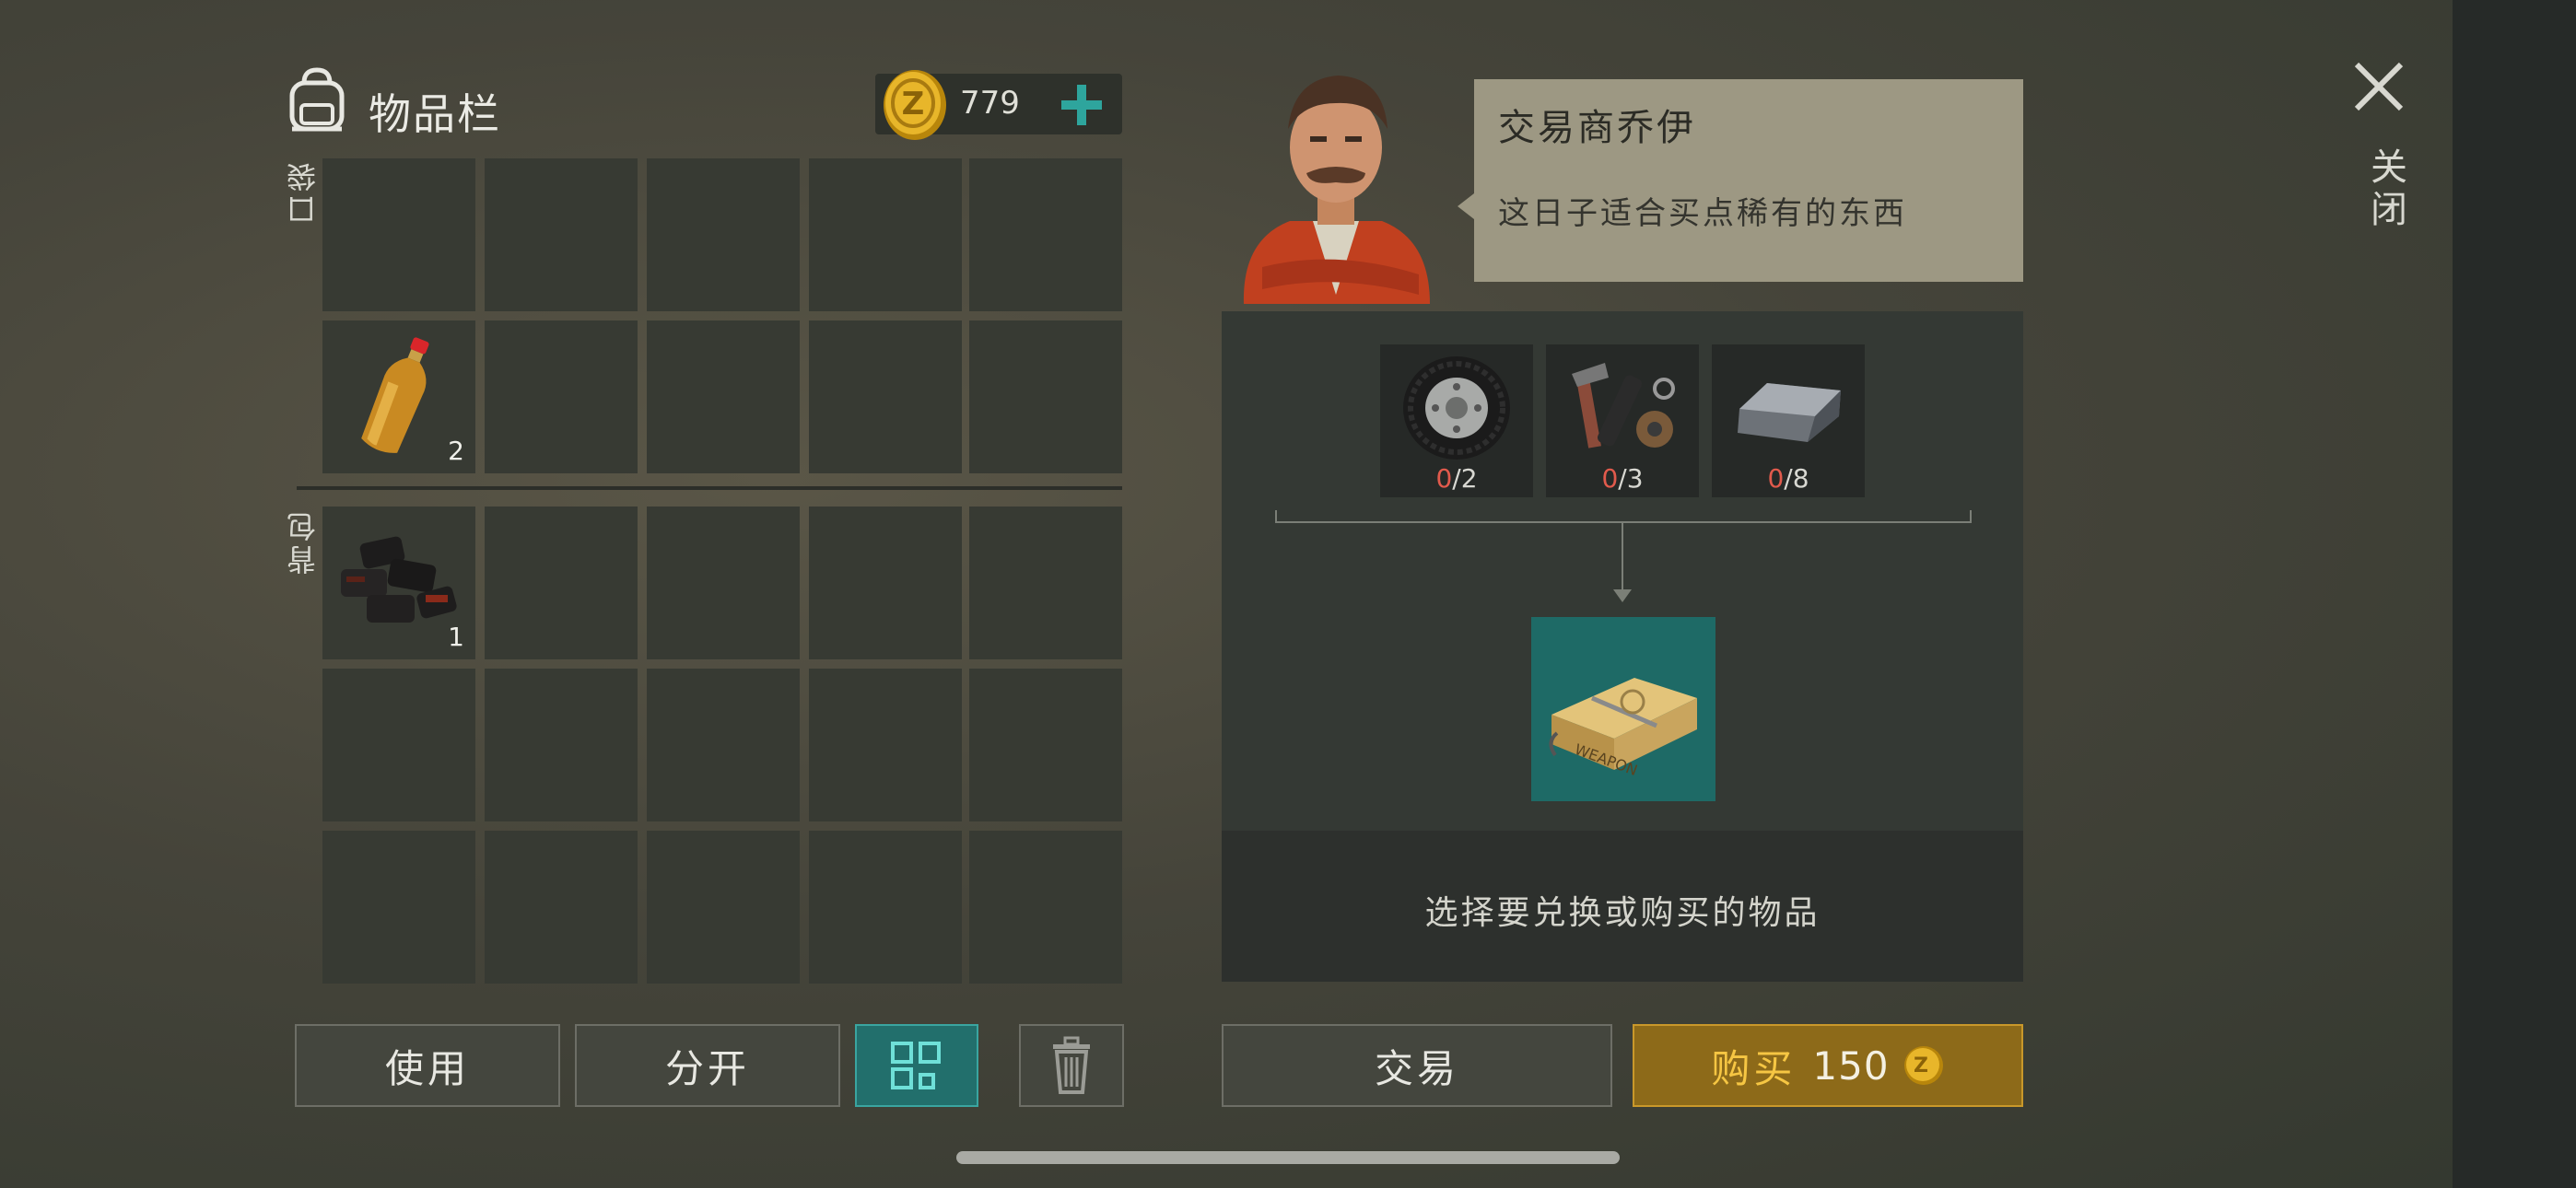 The width and height of the screenshot is (2576, 1188). I want to click on down-arrow-icon, so click(1622, 595).